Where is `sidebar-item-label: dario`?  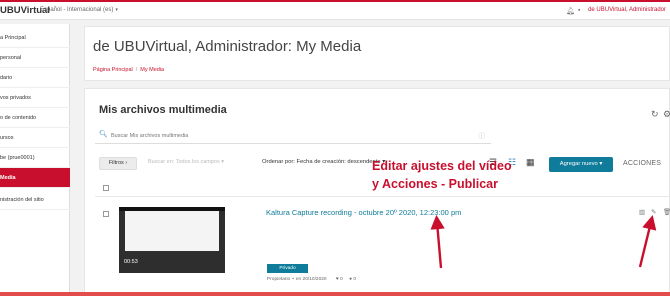 sidebar-item-label: dario is located at coordinates (6, 78).